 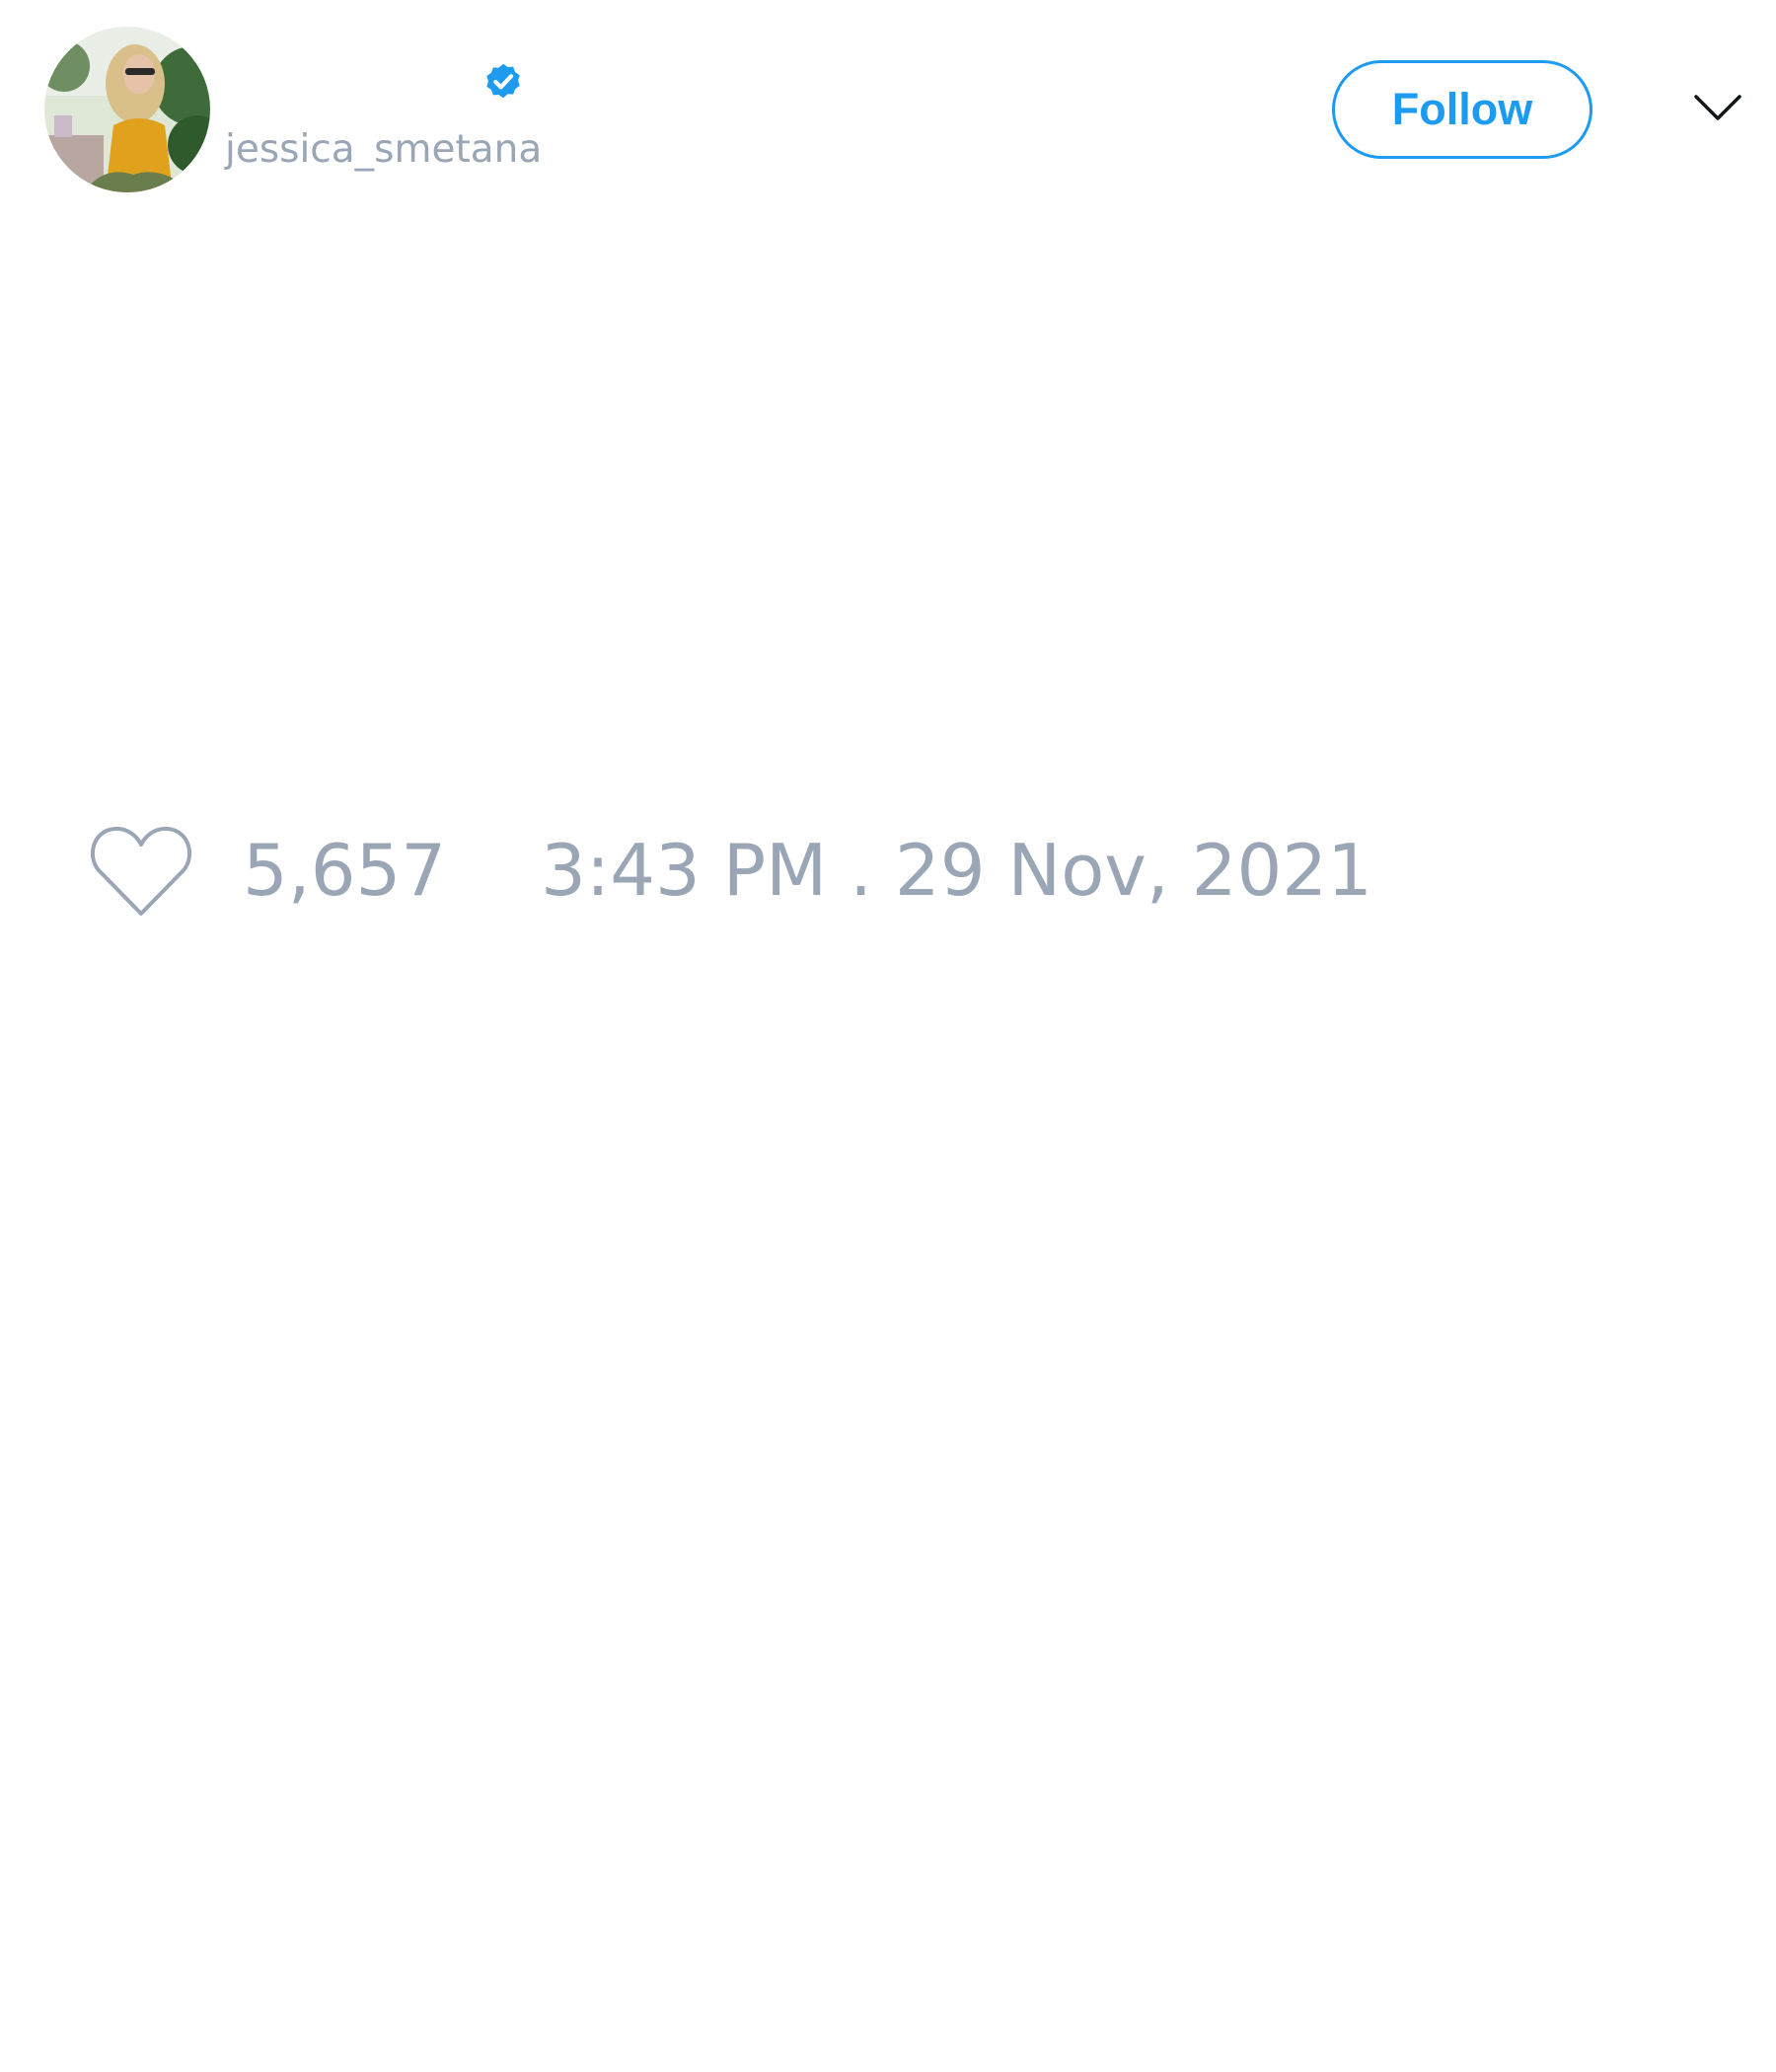 What do you see at coordinates (1462, 110) in the screenshot?
I see `follow-button: Follow` at bounding box center [1462, 110].